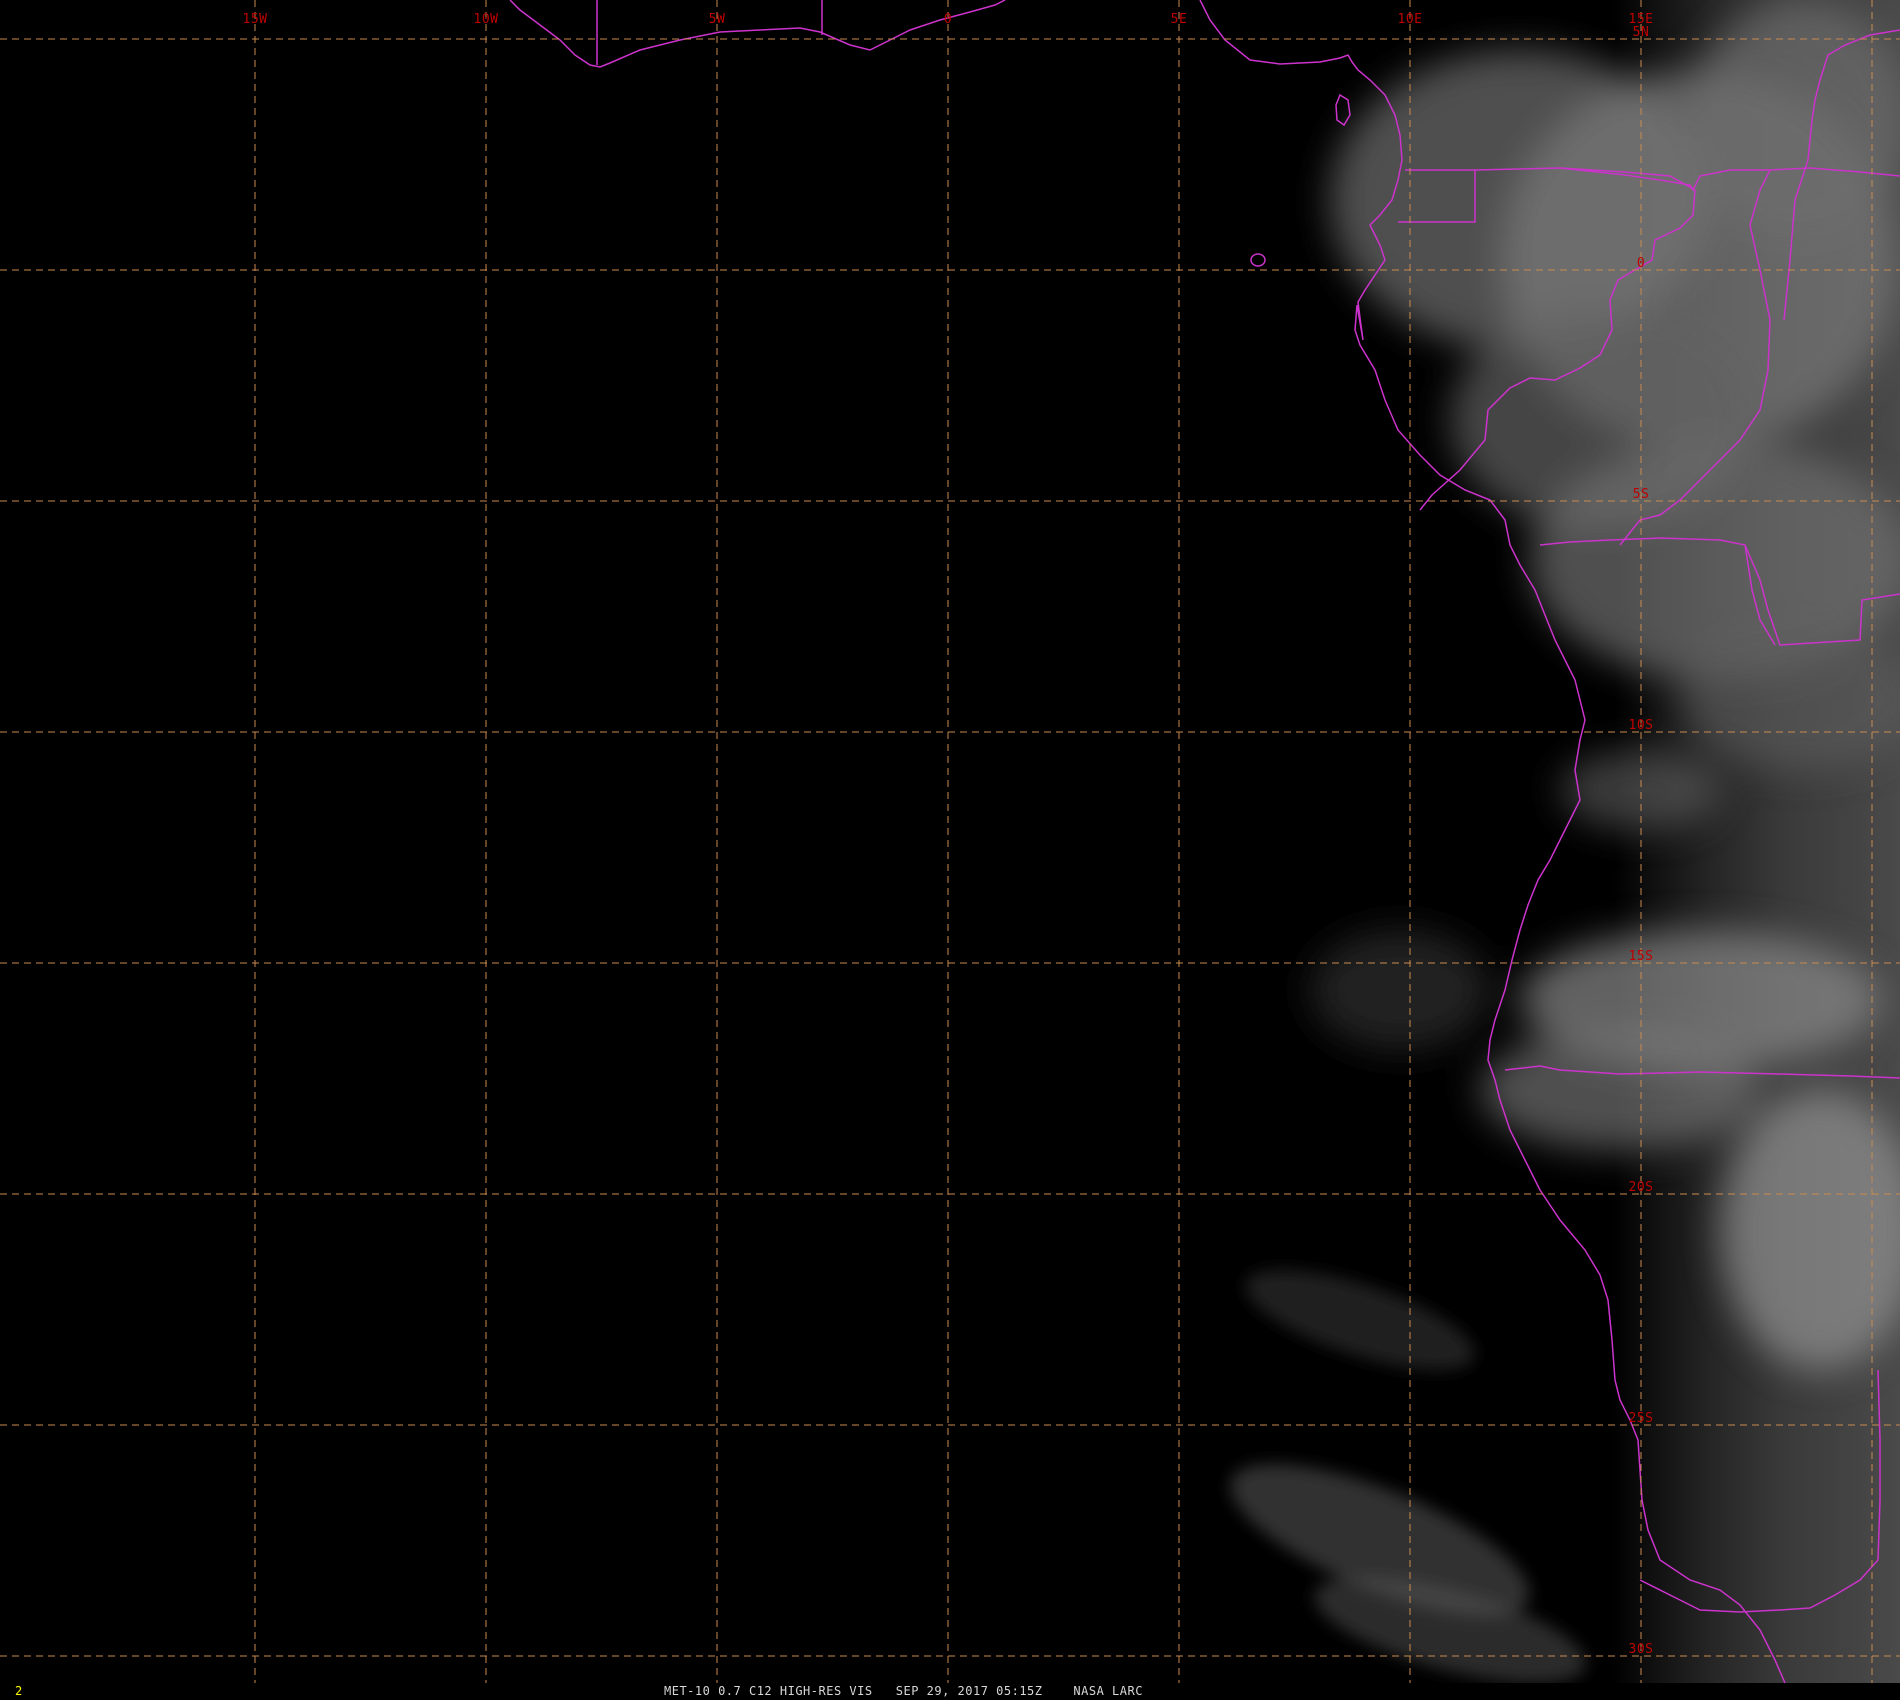 The image size is (1900, 1700). What do you see at coordinates (1179, 19) in the screenshot?
I see `longitude-label: 5E` at bounding box center [1179, 19].